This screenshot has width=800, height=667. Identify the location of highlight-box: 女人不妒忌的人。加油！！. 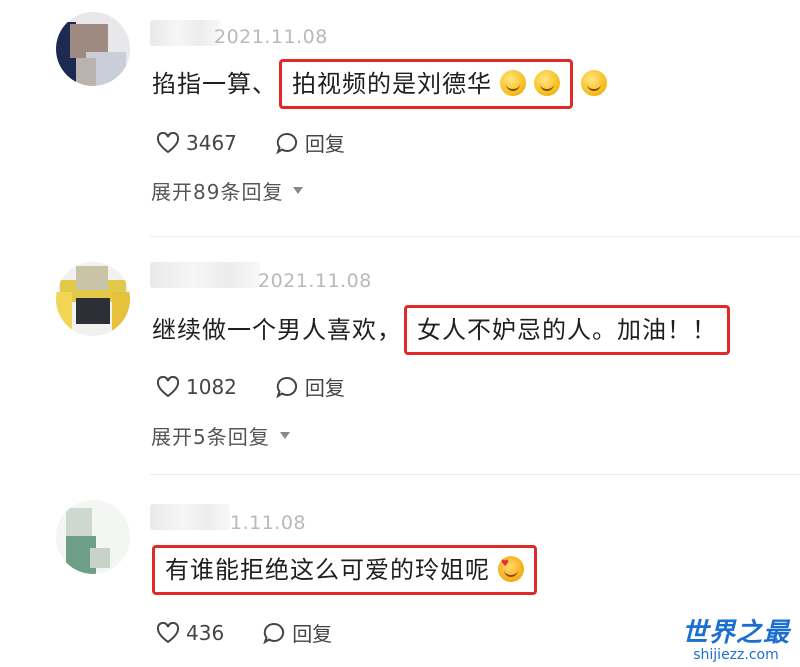
(567, 330).